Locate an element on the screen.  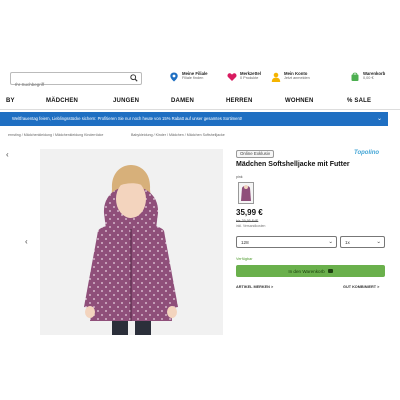
cart-link: Warenkorb 0,00 € is located at coordinates (367, 76).